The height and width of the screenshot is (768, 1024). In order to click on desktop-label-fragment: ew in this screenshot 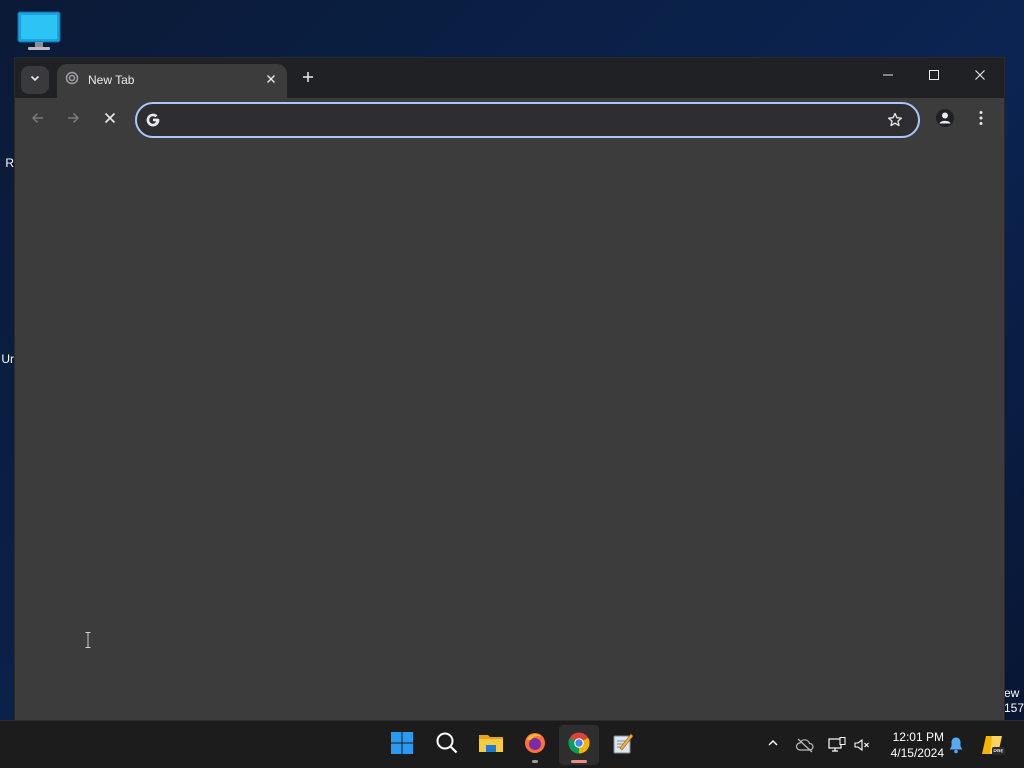, I will do `click(1012, 693)`.